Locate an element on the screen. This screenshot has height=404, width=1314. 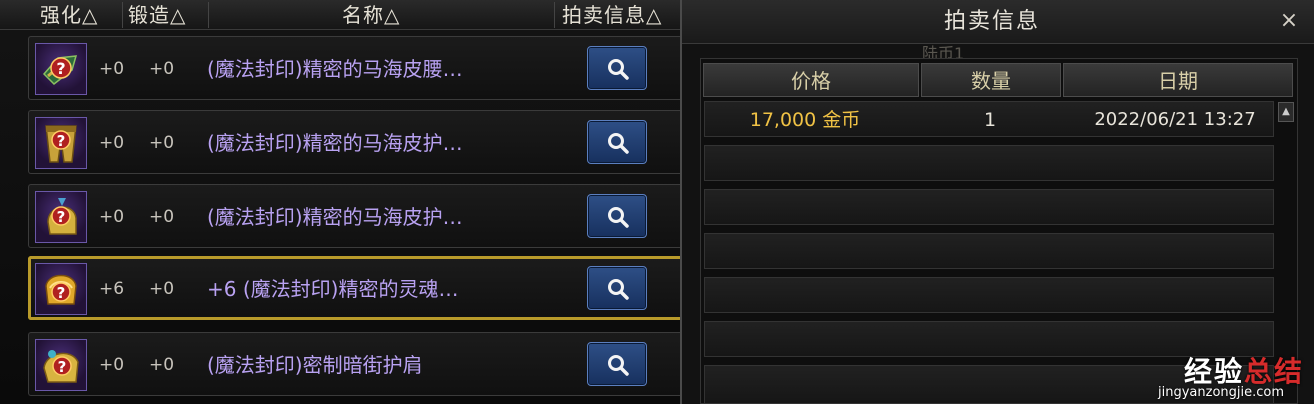
column-header-auction-info: 拍卖信息△ is located at coordinates (612, 15).